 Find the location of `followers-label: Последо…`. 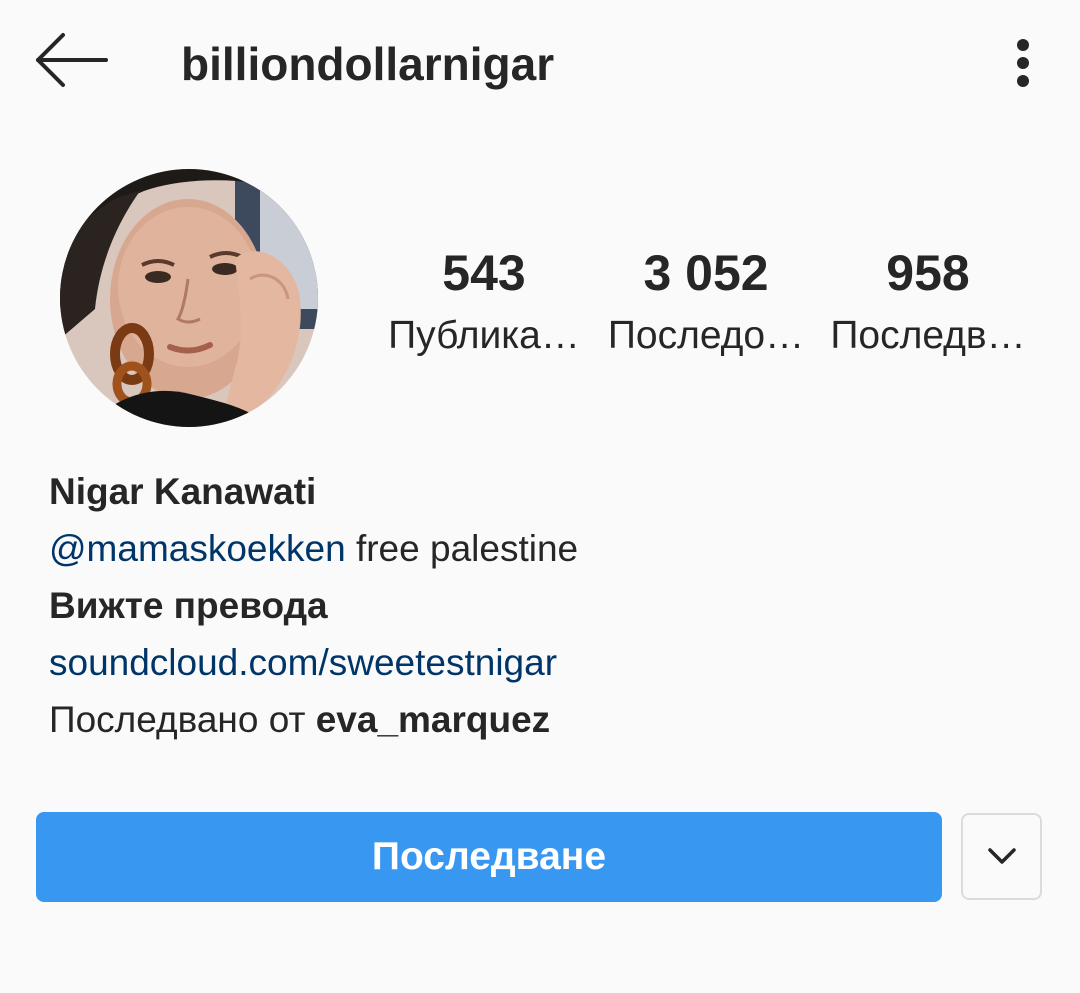

followers-label: Последо… is located at coordinates (706, 335).